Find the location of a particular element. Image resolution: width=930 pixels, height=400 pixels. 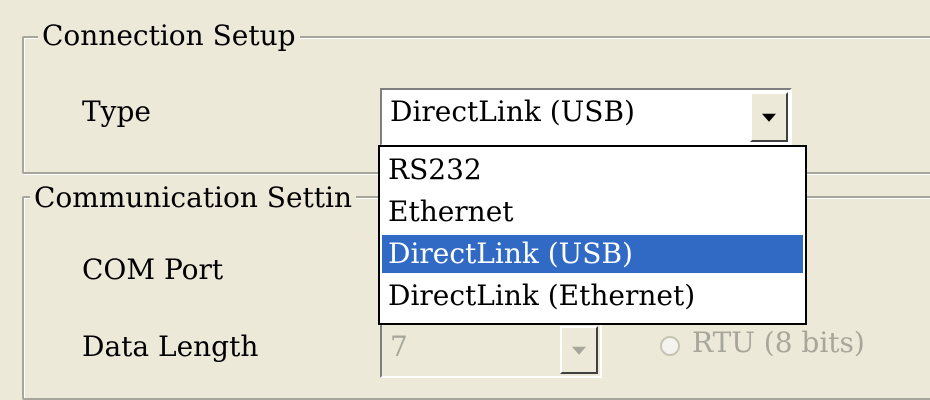

dropdown-option-rs232: RS232 is located at coordinates (592, 170).